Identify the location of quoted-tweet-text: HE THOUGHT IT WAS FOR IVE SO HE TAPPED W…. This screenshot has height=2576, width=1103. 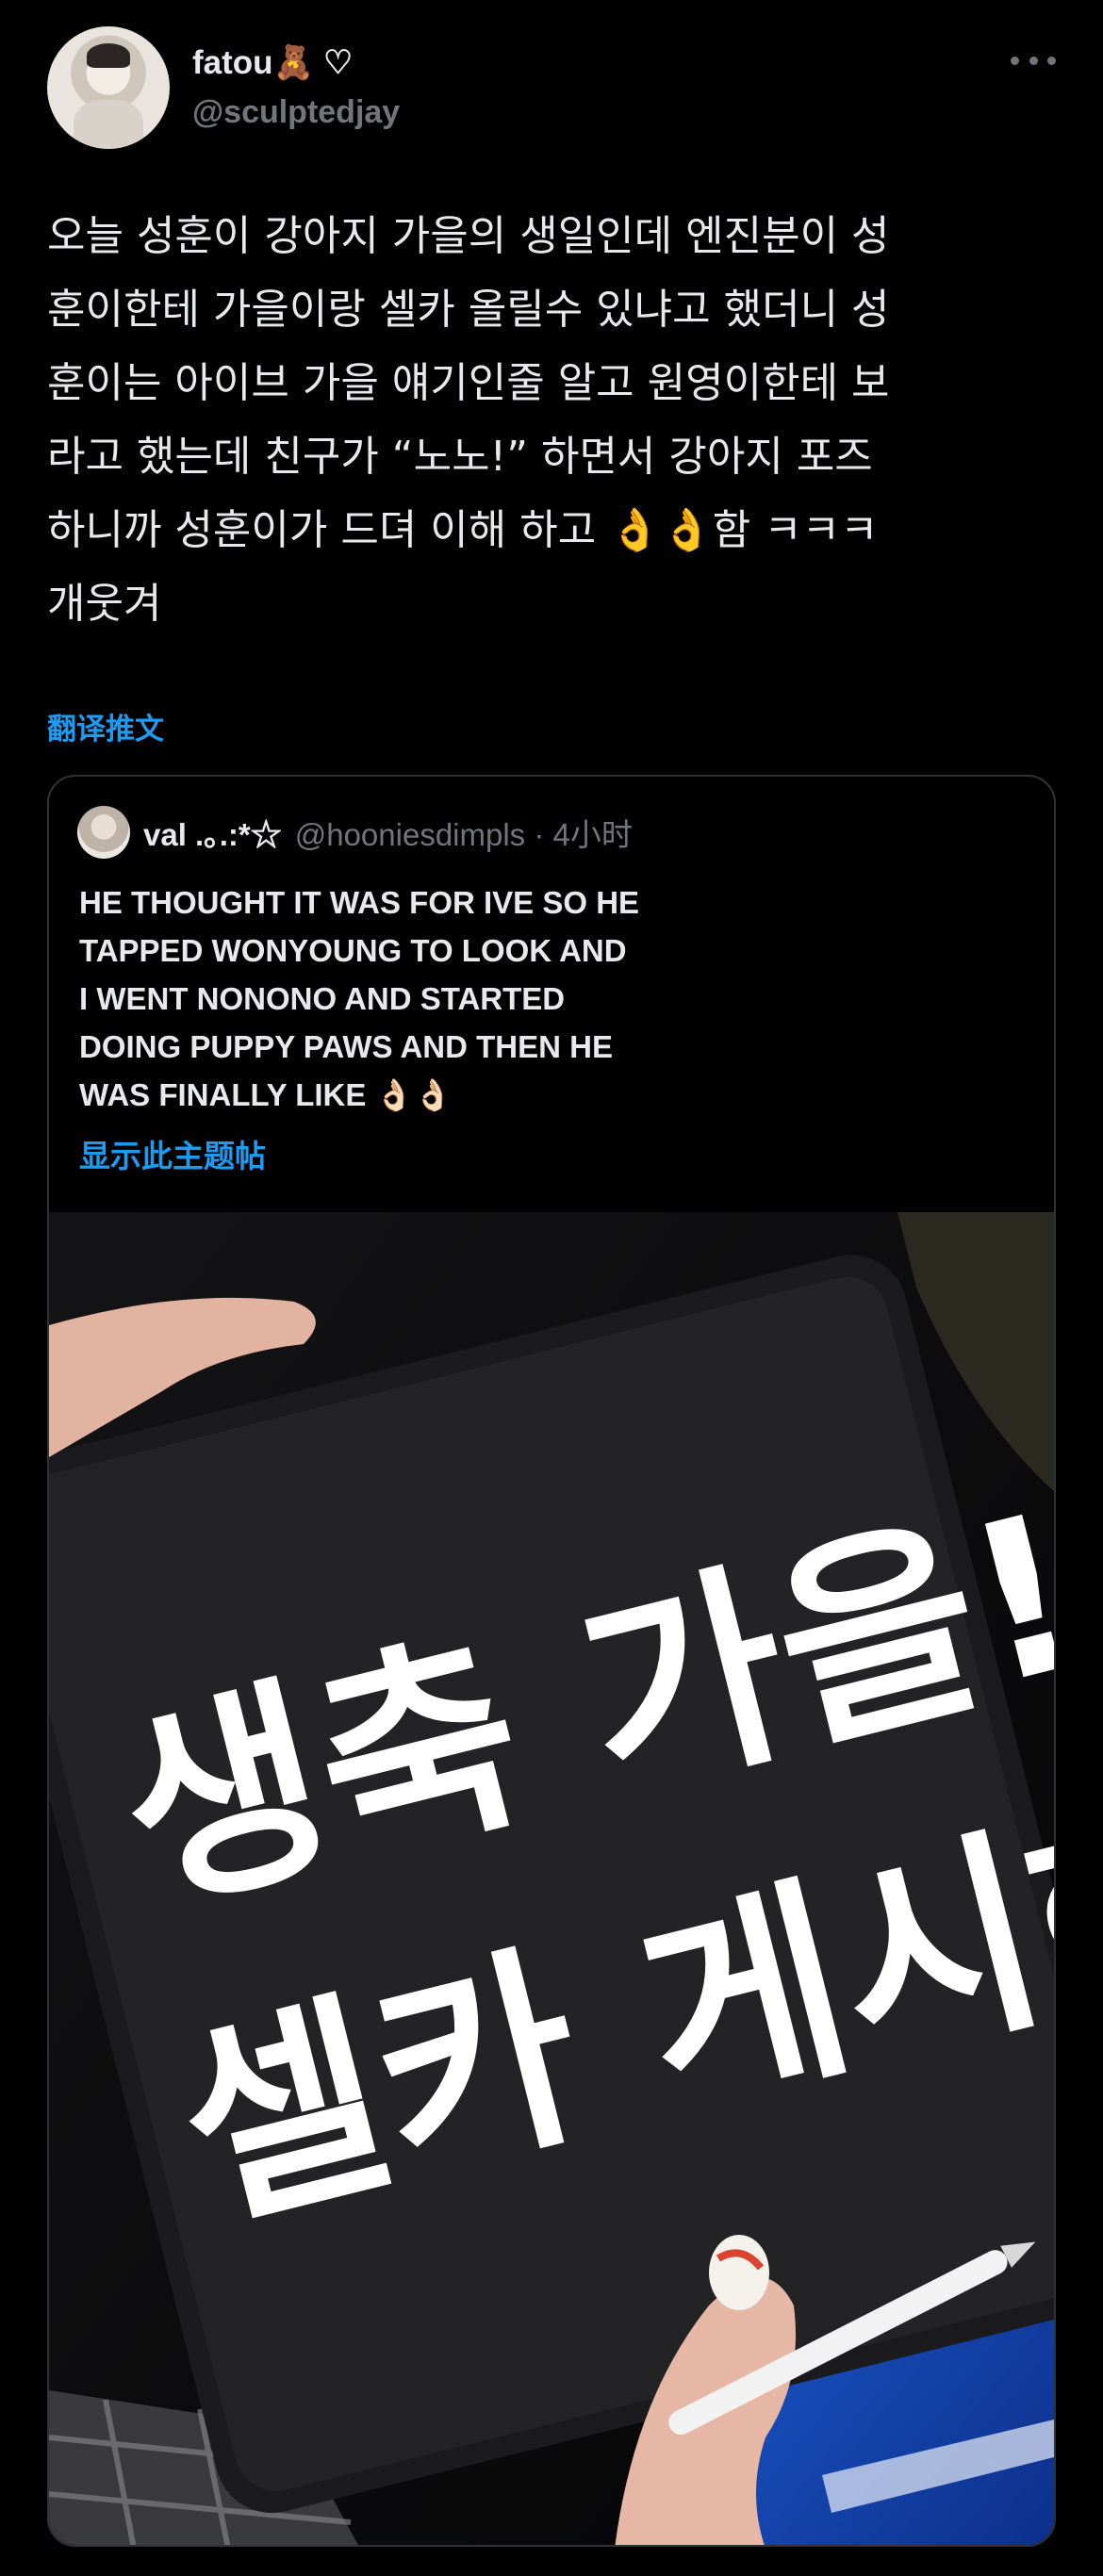
(359, 998).